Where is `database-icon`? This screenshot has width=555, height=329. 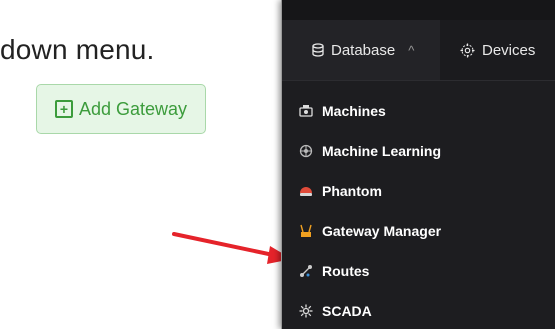 database-icon is located at coordinates (318, 50).